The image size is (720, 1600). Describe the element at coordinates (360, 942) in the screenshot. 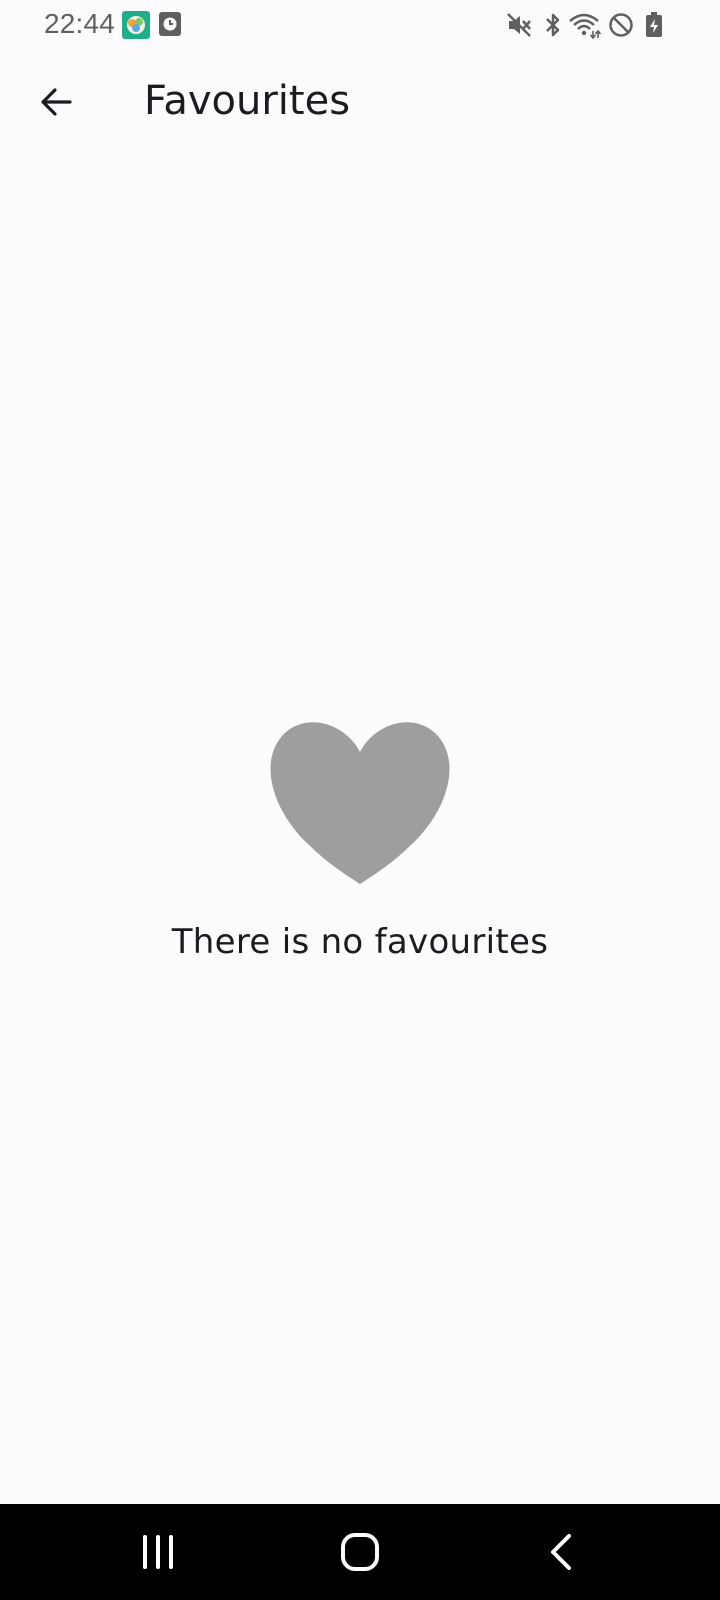

I see `empty-state-message: There is no favourites` at that location.